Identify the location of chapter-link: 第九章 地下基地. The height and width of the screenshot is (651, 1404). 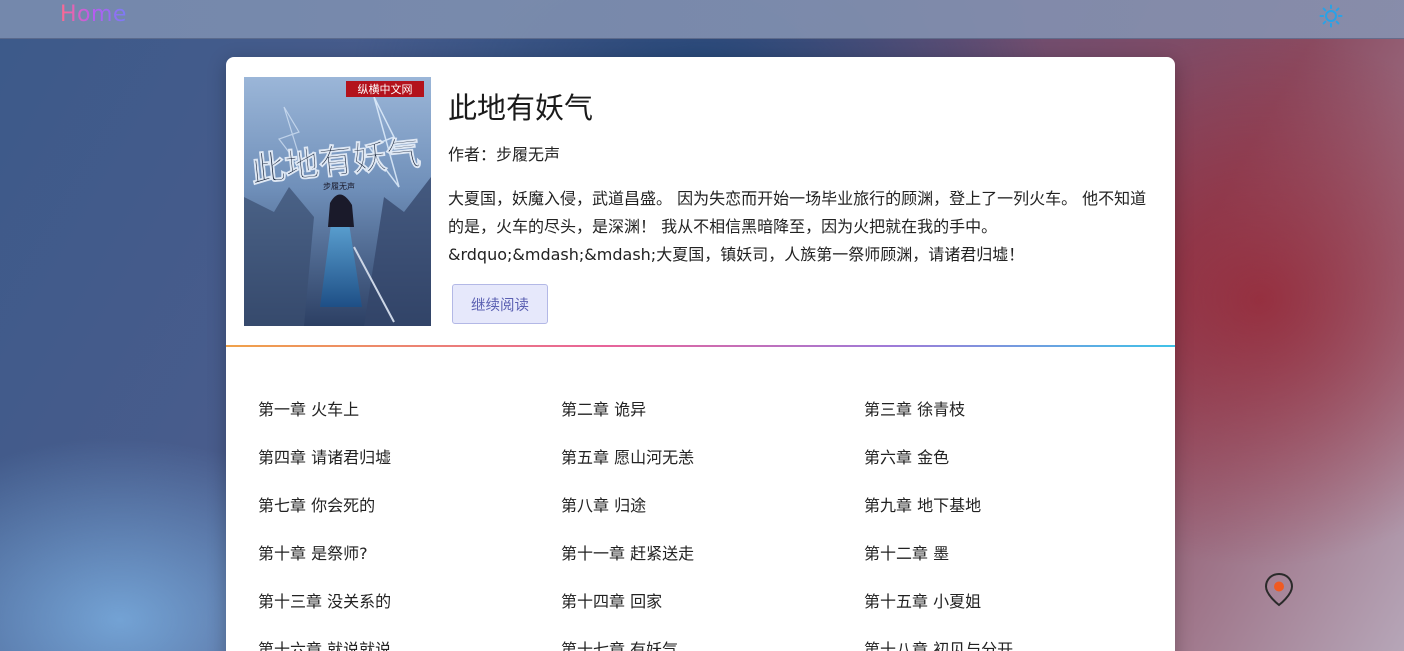
(1011, 506).